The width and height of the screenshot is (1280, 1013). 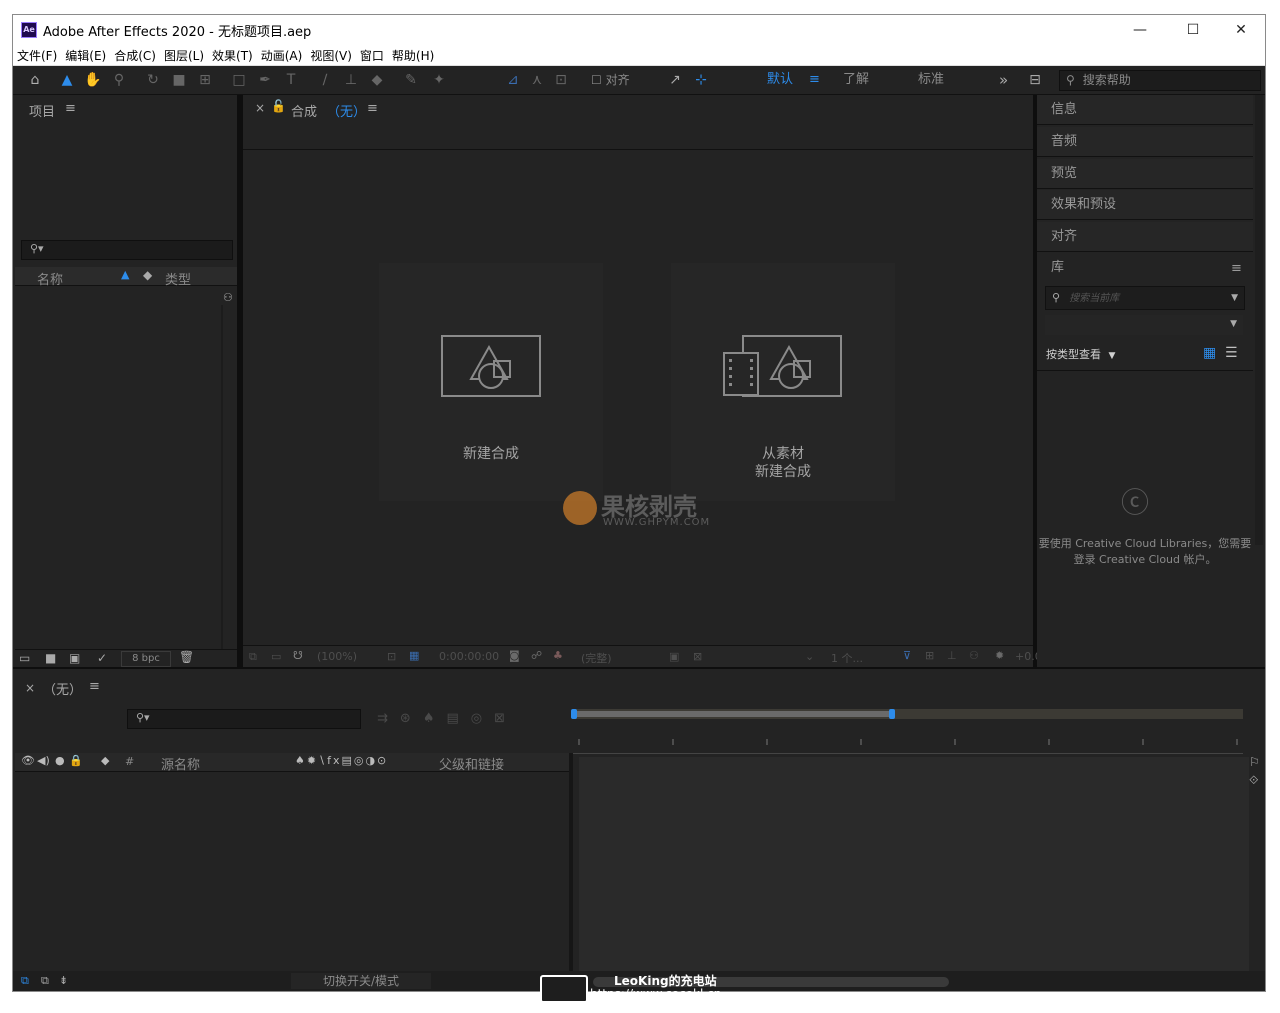 What do you see at coordinates (514, 655) in the screenshot?
I see `snapshot-icon: ◙` at bounding box center [514, 655].